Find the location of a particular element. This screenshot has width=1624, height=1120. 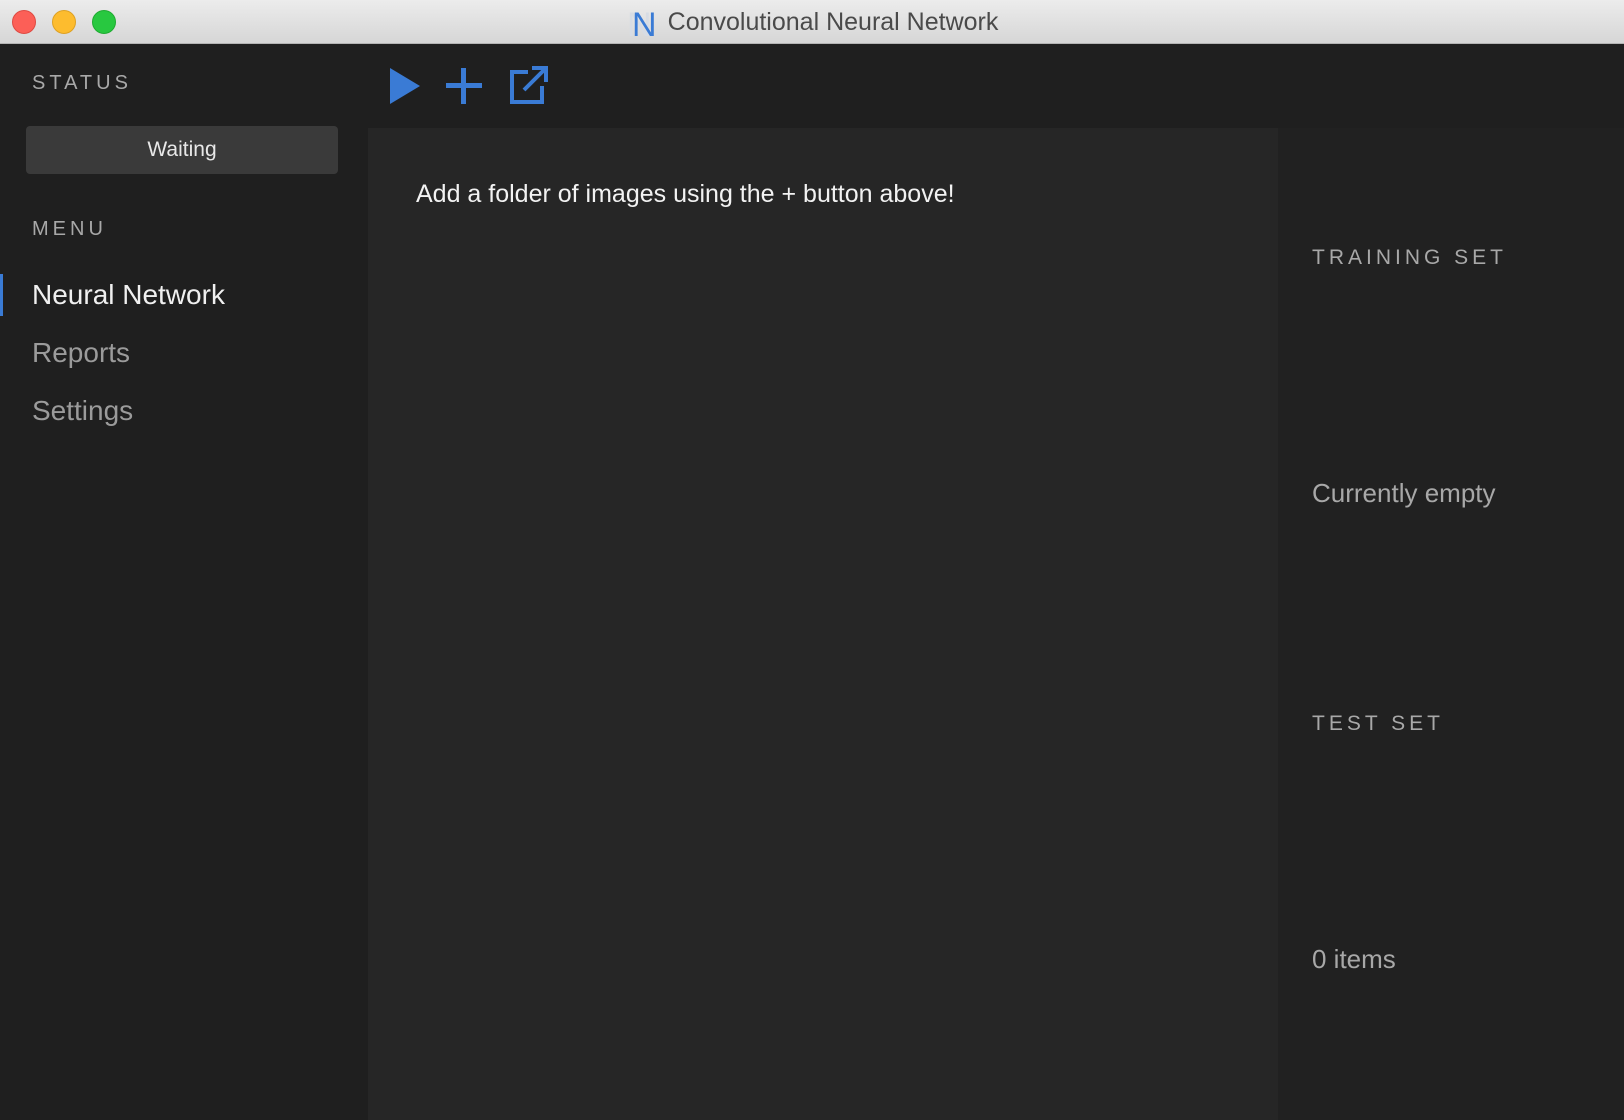

add-folder-button is located at coordinates (464, 86).